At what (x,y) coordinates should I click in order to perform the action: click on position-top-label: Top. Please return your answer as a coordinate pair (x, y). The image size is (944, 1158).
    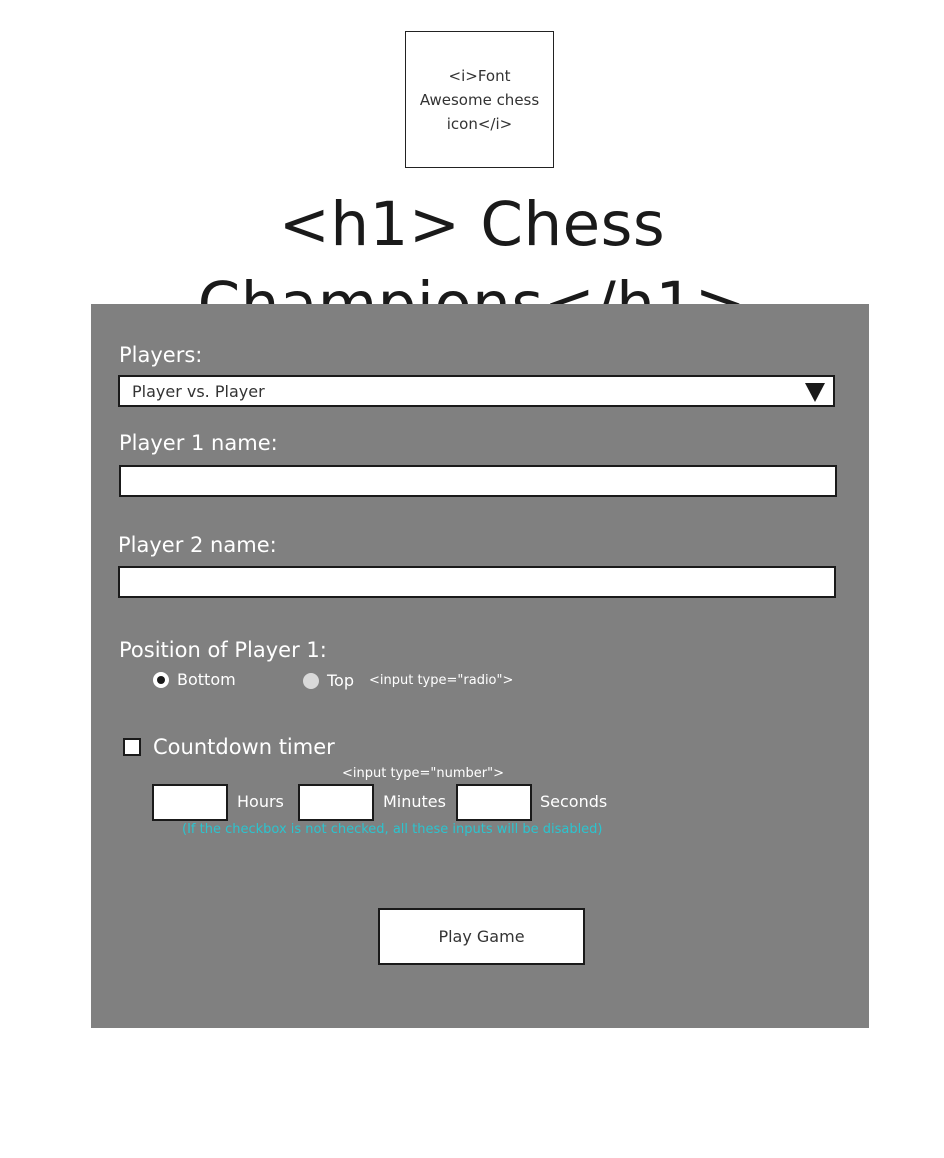
    Looking at the image, I should click on (340, 680).